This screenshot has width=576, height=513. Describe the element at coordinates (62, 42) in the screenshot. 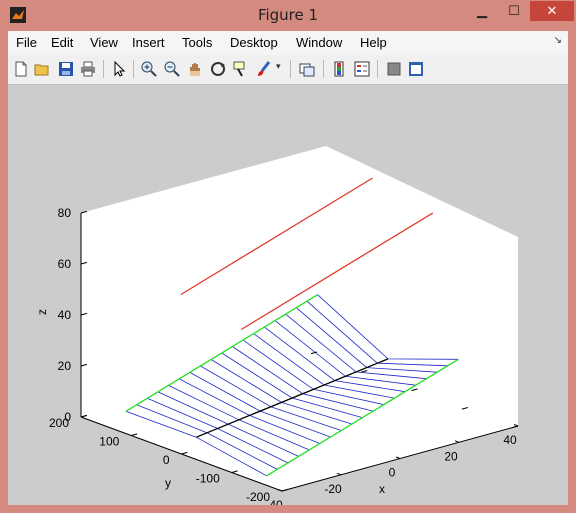

I see `menu-edit: Edit` at that location.